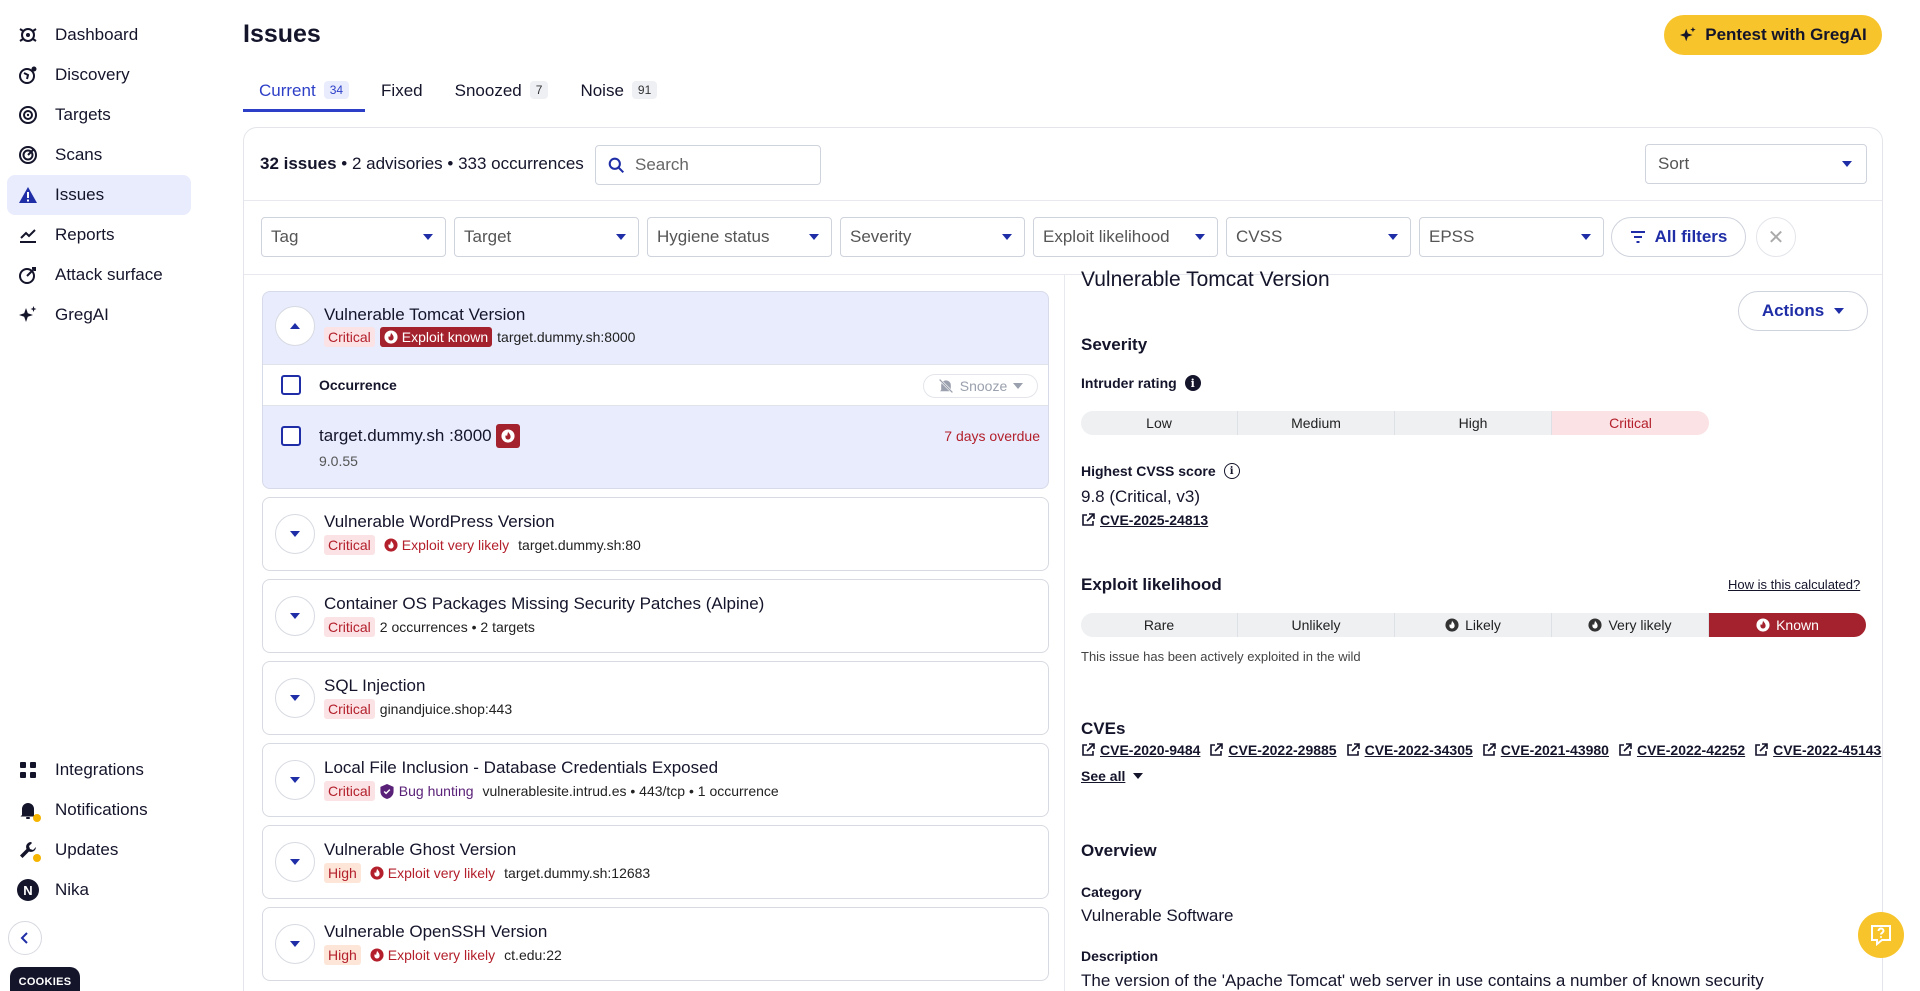 Image resolution: width=1920 pixels, height=991 pixels. I want to click on external-link-icon, so click(1625, 749).